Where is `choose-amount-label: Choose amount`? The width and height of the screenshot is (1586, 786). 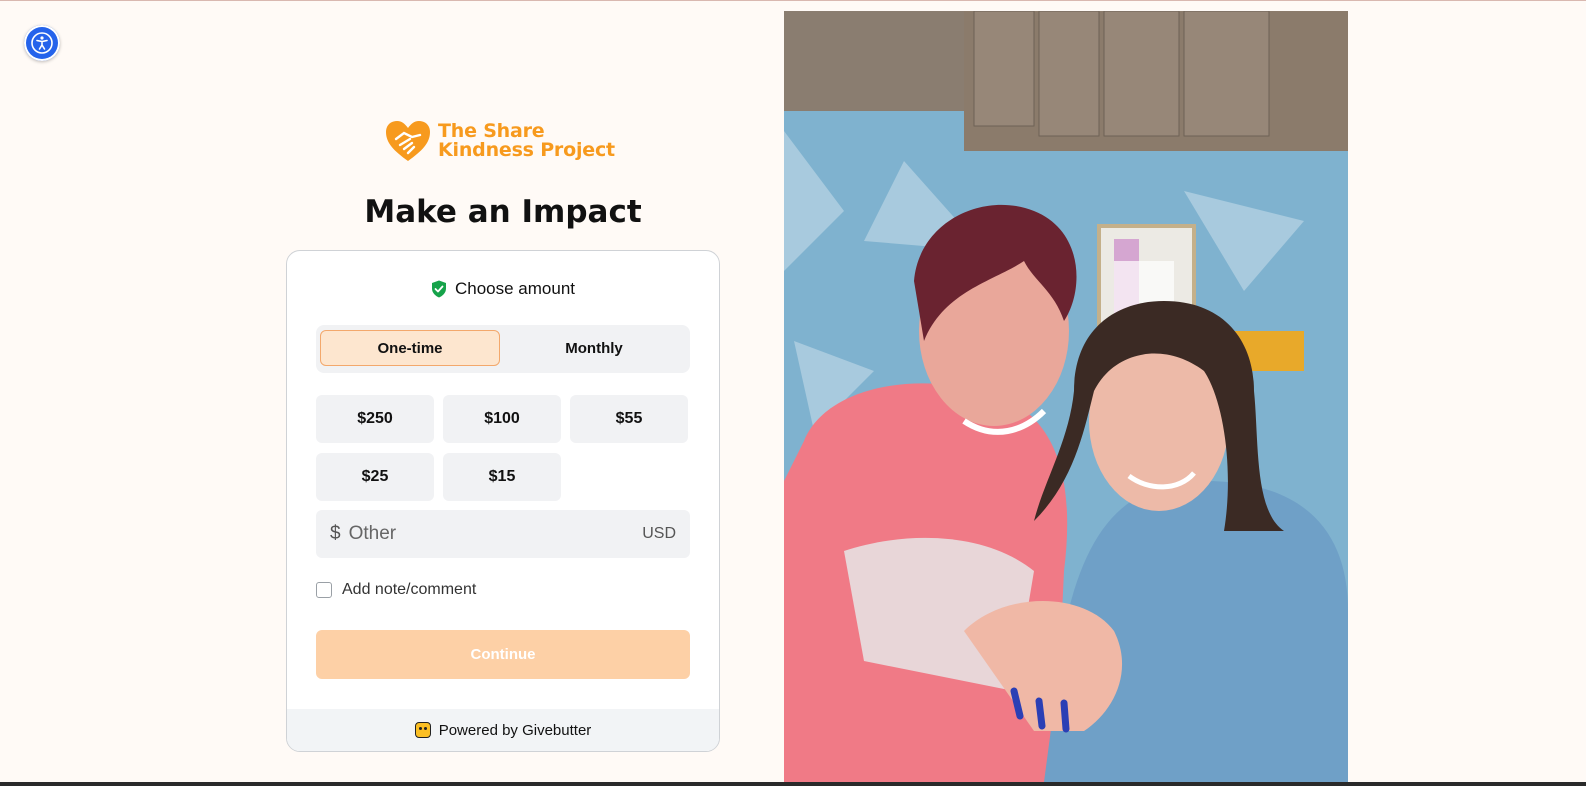 choose-amount-label: Choose amount is located at coordinates (515, 288).